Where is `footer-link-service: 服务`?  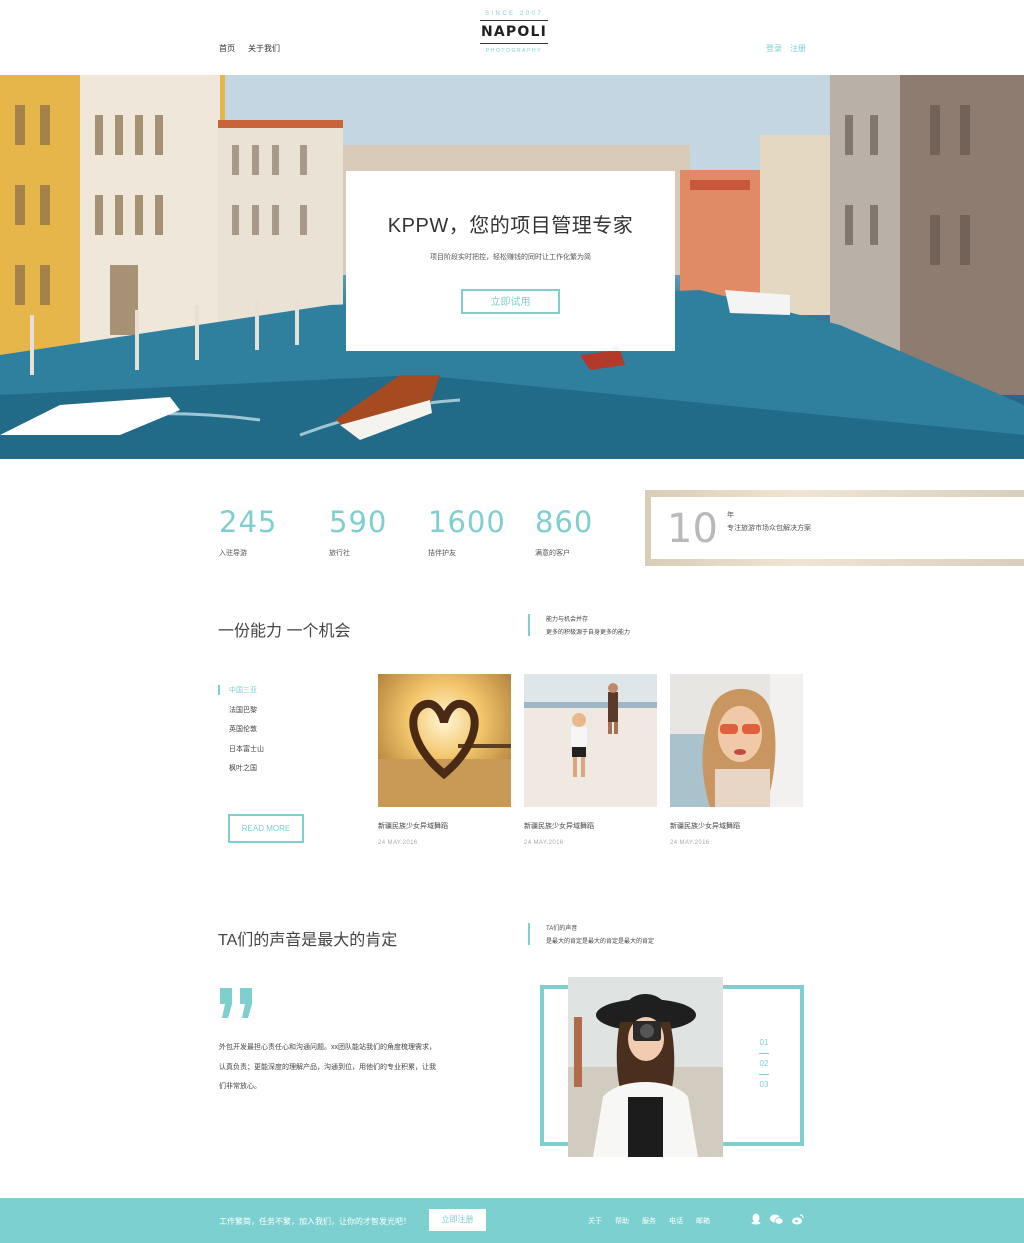
footer-link-service: 服务 is located at coordinates (649, 1221).